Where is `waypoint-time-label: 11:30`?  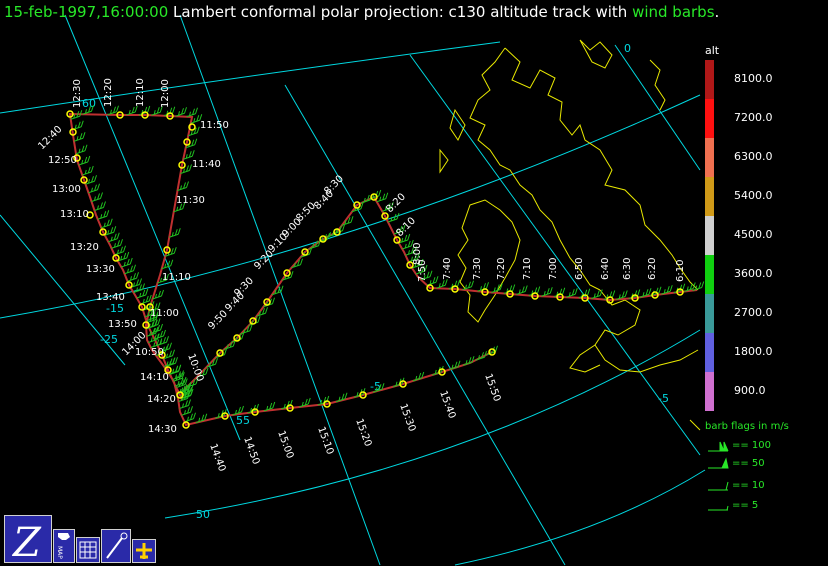
waypoint-time-label: 11:30 is located at coordinates (190, 200).